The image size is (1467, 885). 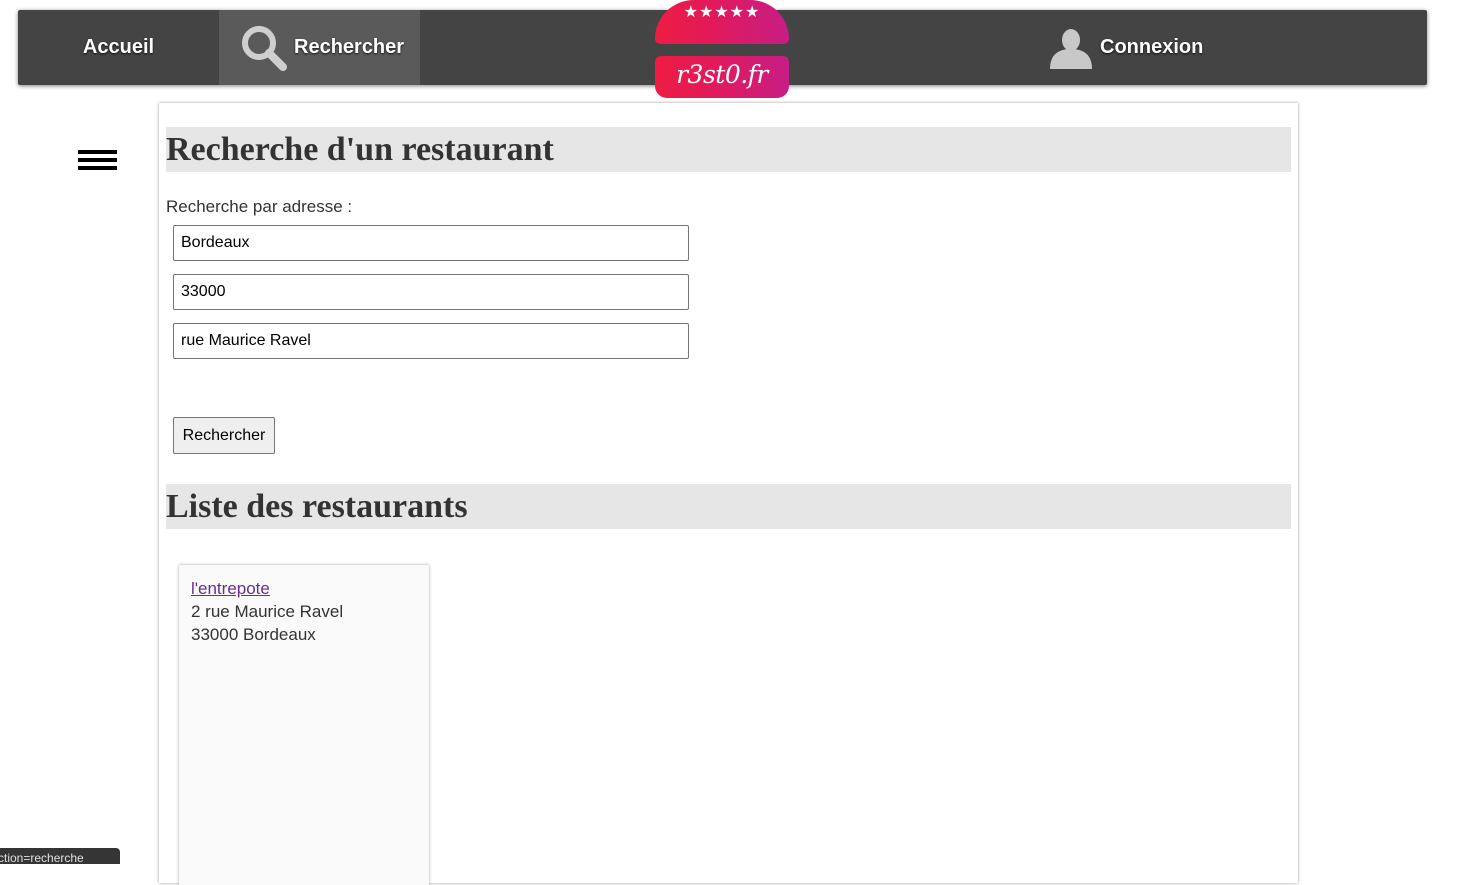 I want to click on nav-home-link: Accueil, so click(x=118, y=47).